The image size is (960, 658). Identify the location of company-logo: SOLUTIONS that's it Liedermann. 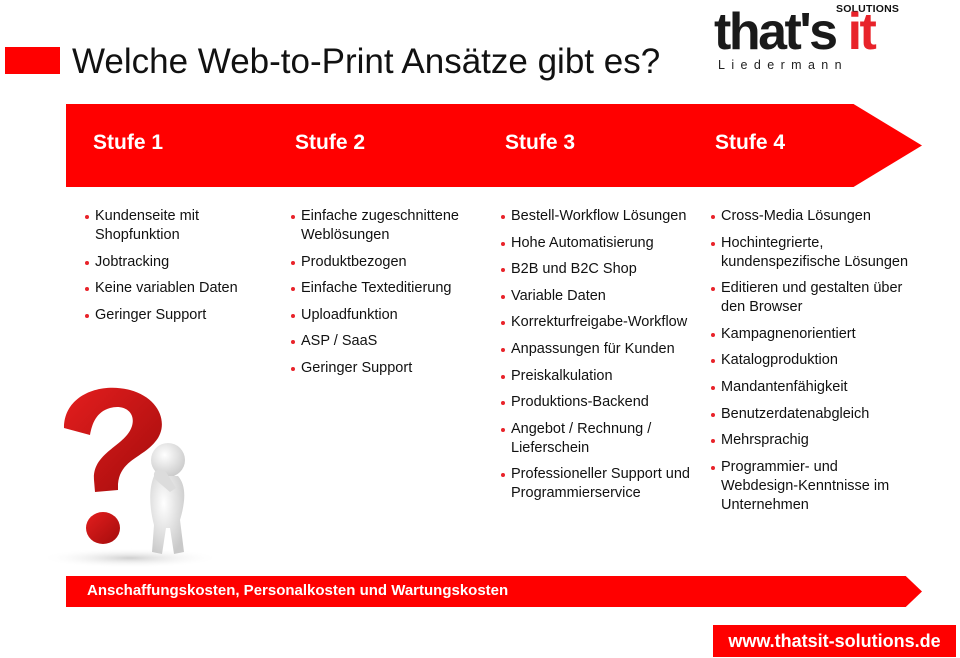
(805, 37).